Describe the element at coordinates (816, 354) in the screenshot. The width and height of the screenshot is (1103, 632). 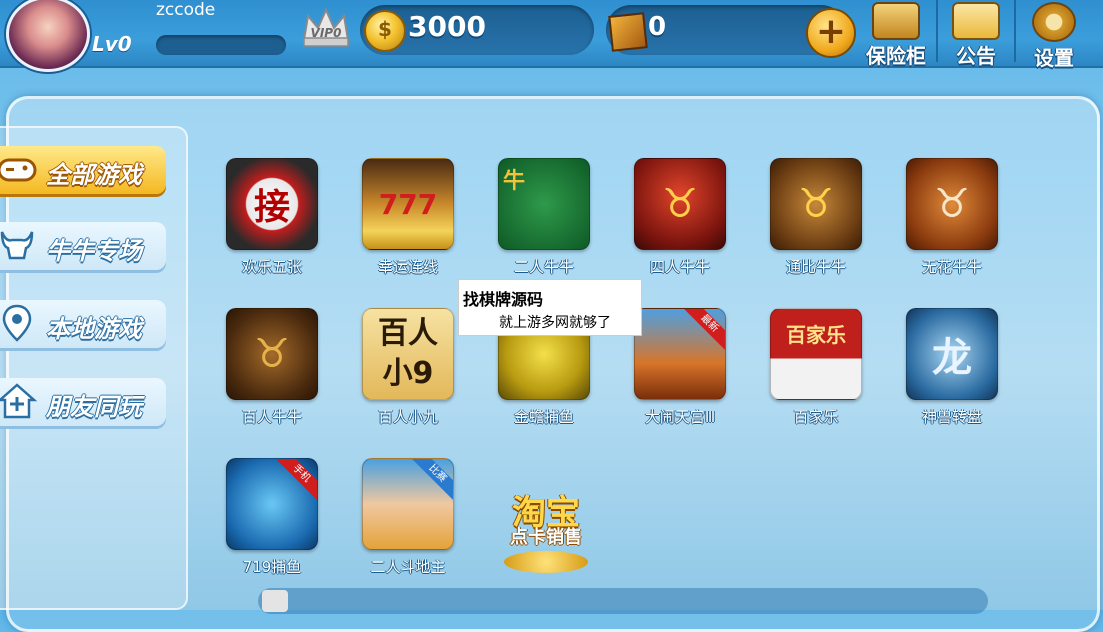
I see `game-icon: 百家乐` at that location.